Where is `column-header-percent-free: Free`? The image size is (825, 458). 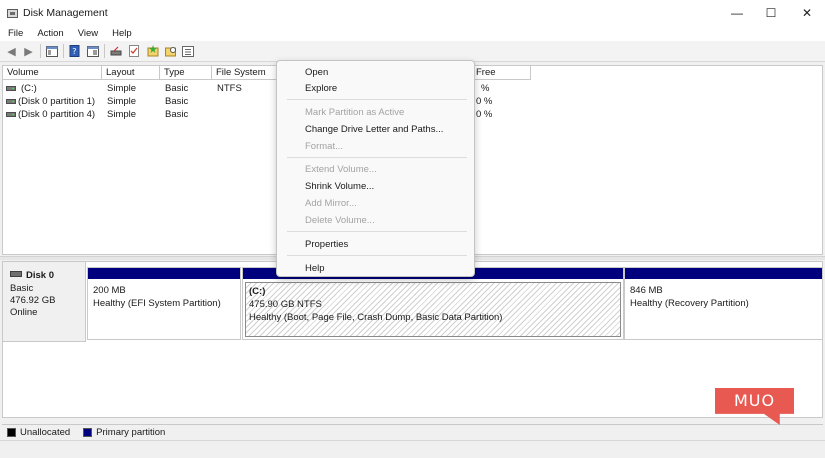
column-header-percent-free: Free is located at coordinates (501, 73).